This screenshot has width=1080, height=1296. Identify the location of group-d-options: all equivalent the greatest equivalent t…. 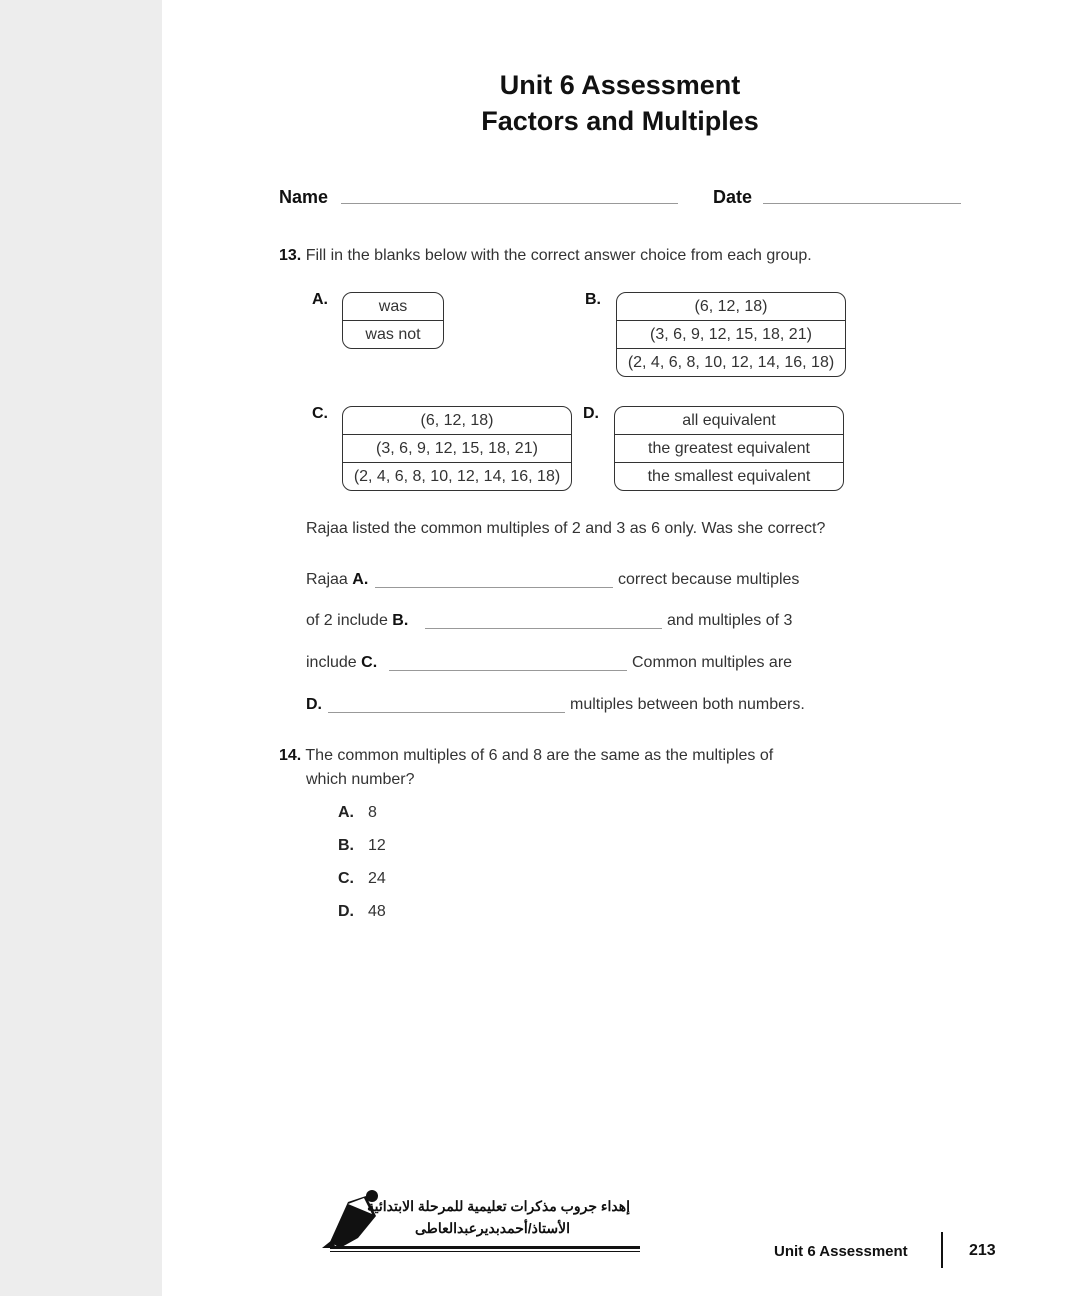
(729, 448).